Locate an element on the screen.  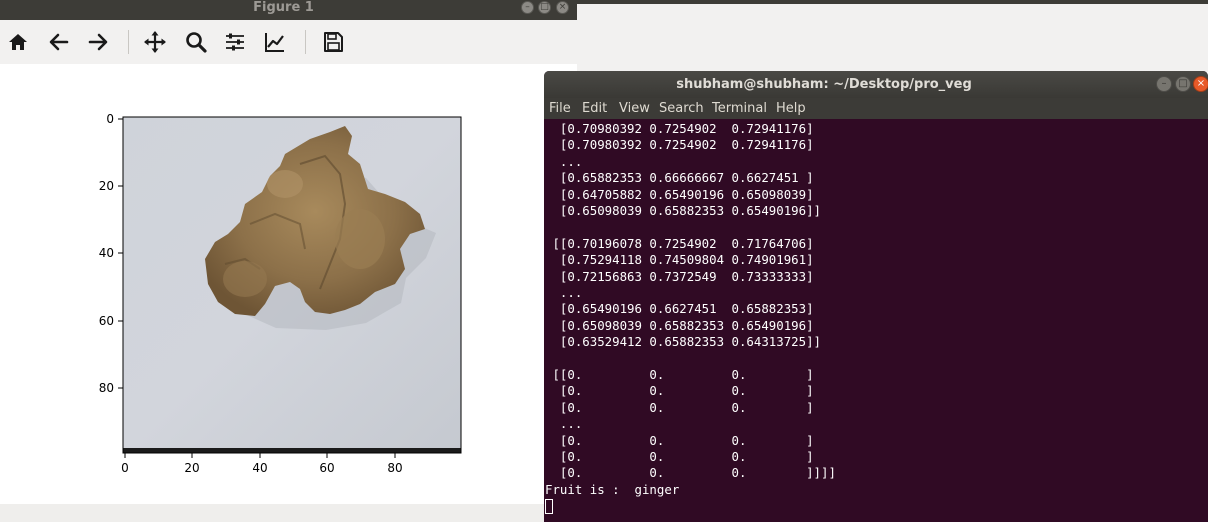
terminal-line: [[0.70196078 0.7254902 0.71764706] is located at coordinates (679, 243).